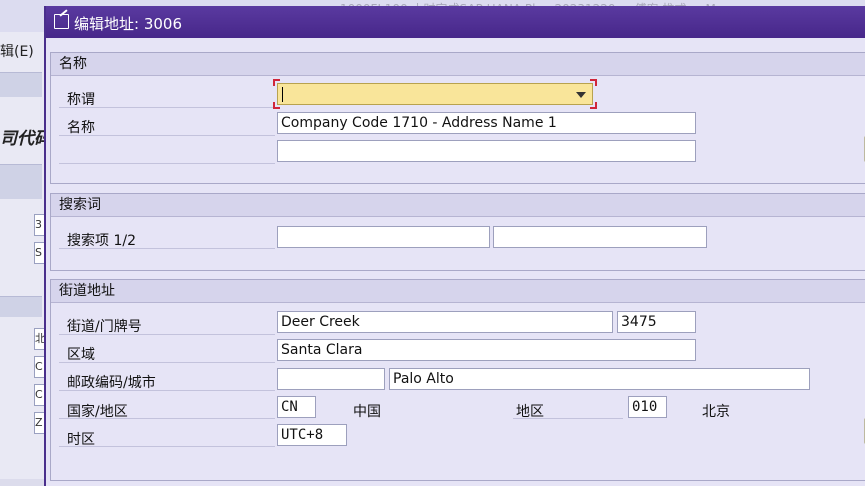 Image resolution: width=865 pixels, height=486 pixels. I want to click on edit-icon, so click(61, 21).